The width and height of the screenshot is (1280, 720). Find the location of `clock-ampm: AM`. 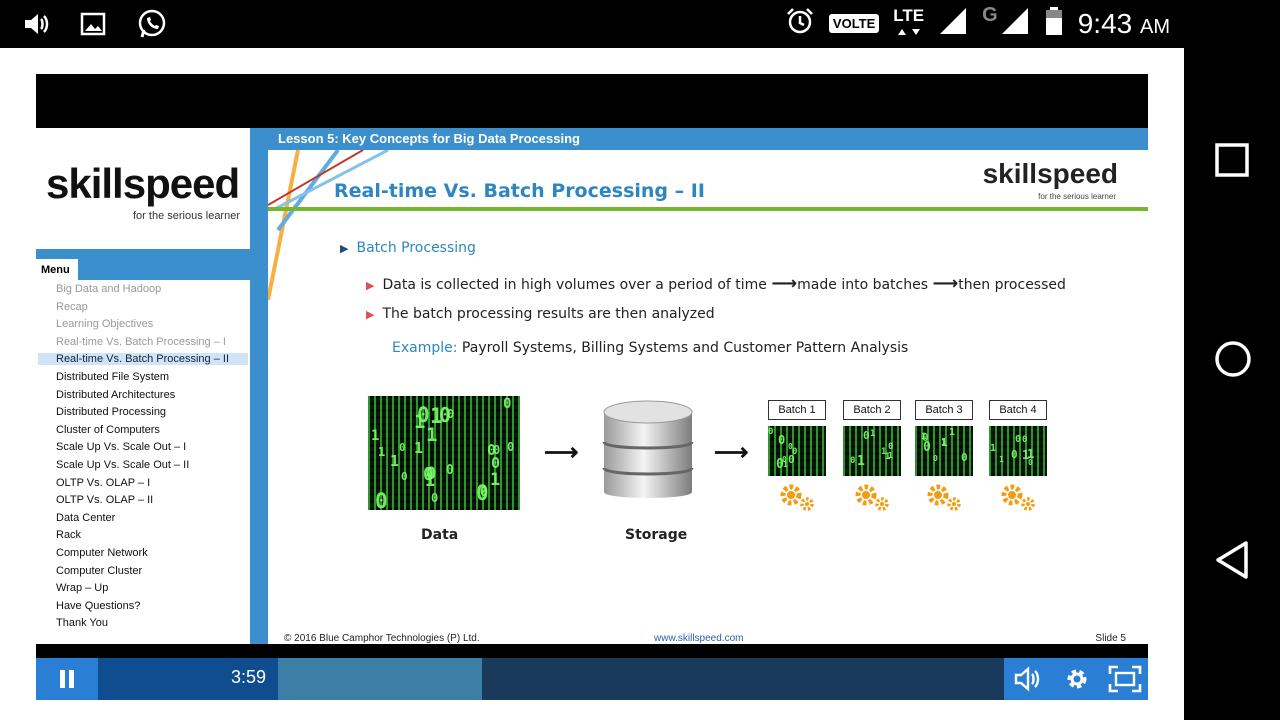

clock-ampm: AM is located at coordinates (1155, 26).